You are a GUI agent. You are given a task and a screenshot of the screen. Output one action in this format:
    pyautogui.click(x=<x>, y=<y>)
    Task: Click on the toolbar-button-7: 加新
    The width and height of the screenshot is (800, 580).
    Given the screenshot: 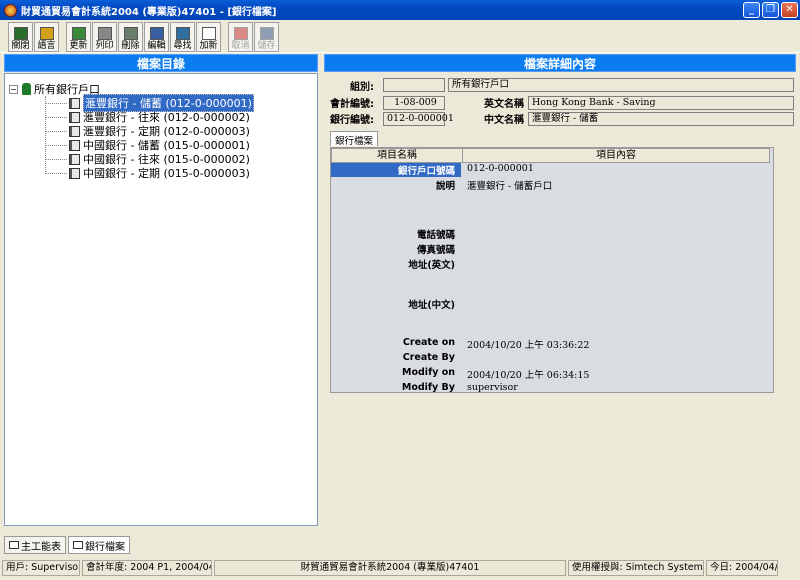 What is the action you would take?
    pyautogui.click(x=208, y=37)
    